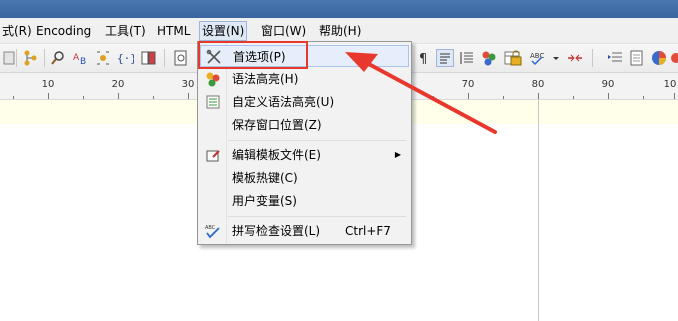  What do you see at coordinates (615, 58) in the screenshot?
I see `indent-icon` at bounding box center [615, 58].